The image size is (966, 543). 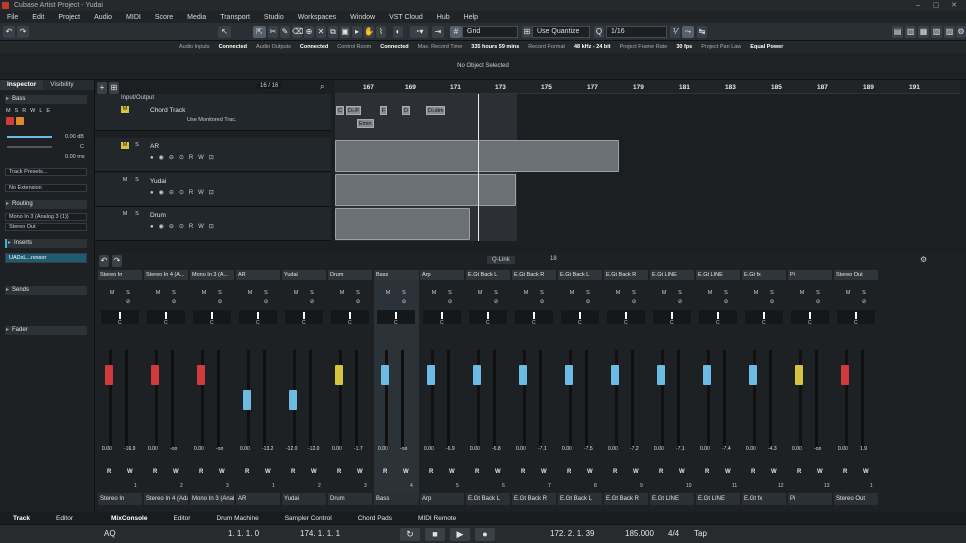 I want to click on delay-value: 0.00 ms, so click(x=75, y=157).